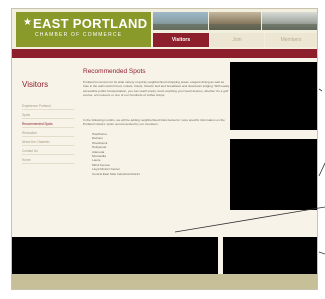 This screenshot has height=299, width=325. Describe the element at coordinates (48, 116) in the screenshot. I see `sidebar-item-spots: Spots` at that location.